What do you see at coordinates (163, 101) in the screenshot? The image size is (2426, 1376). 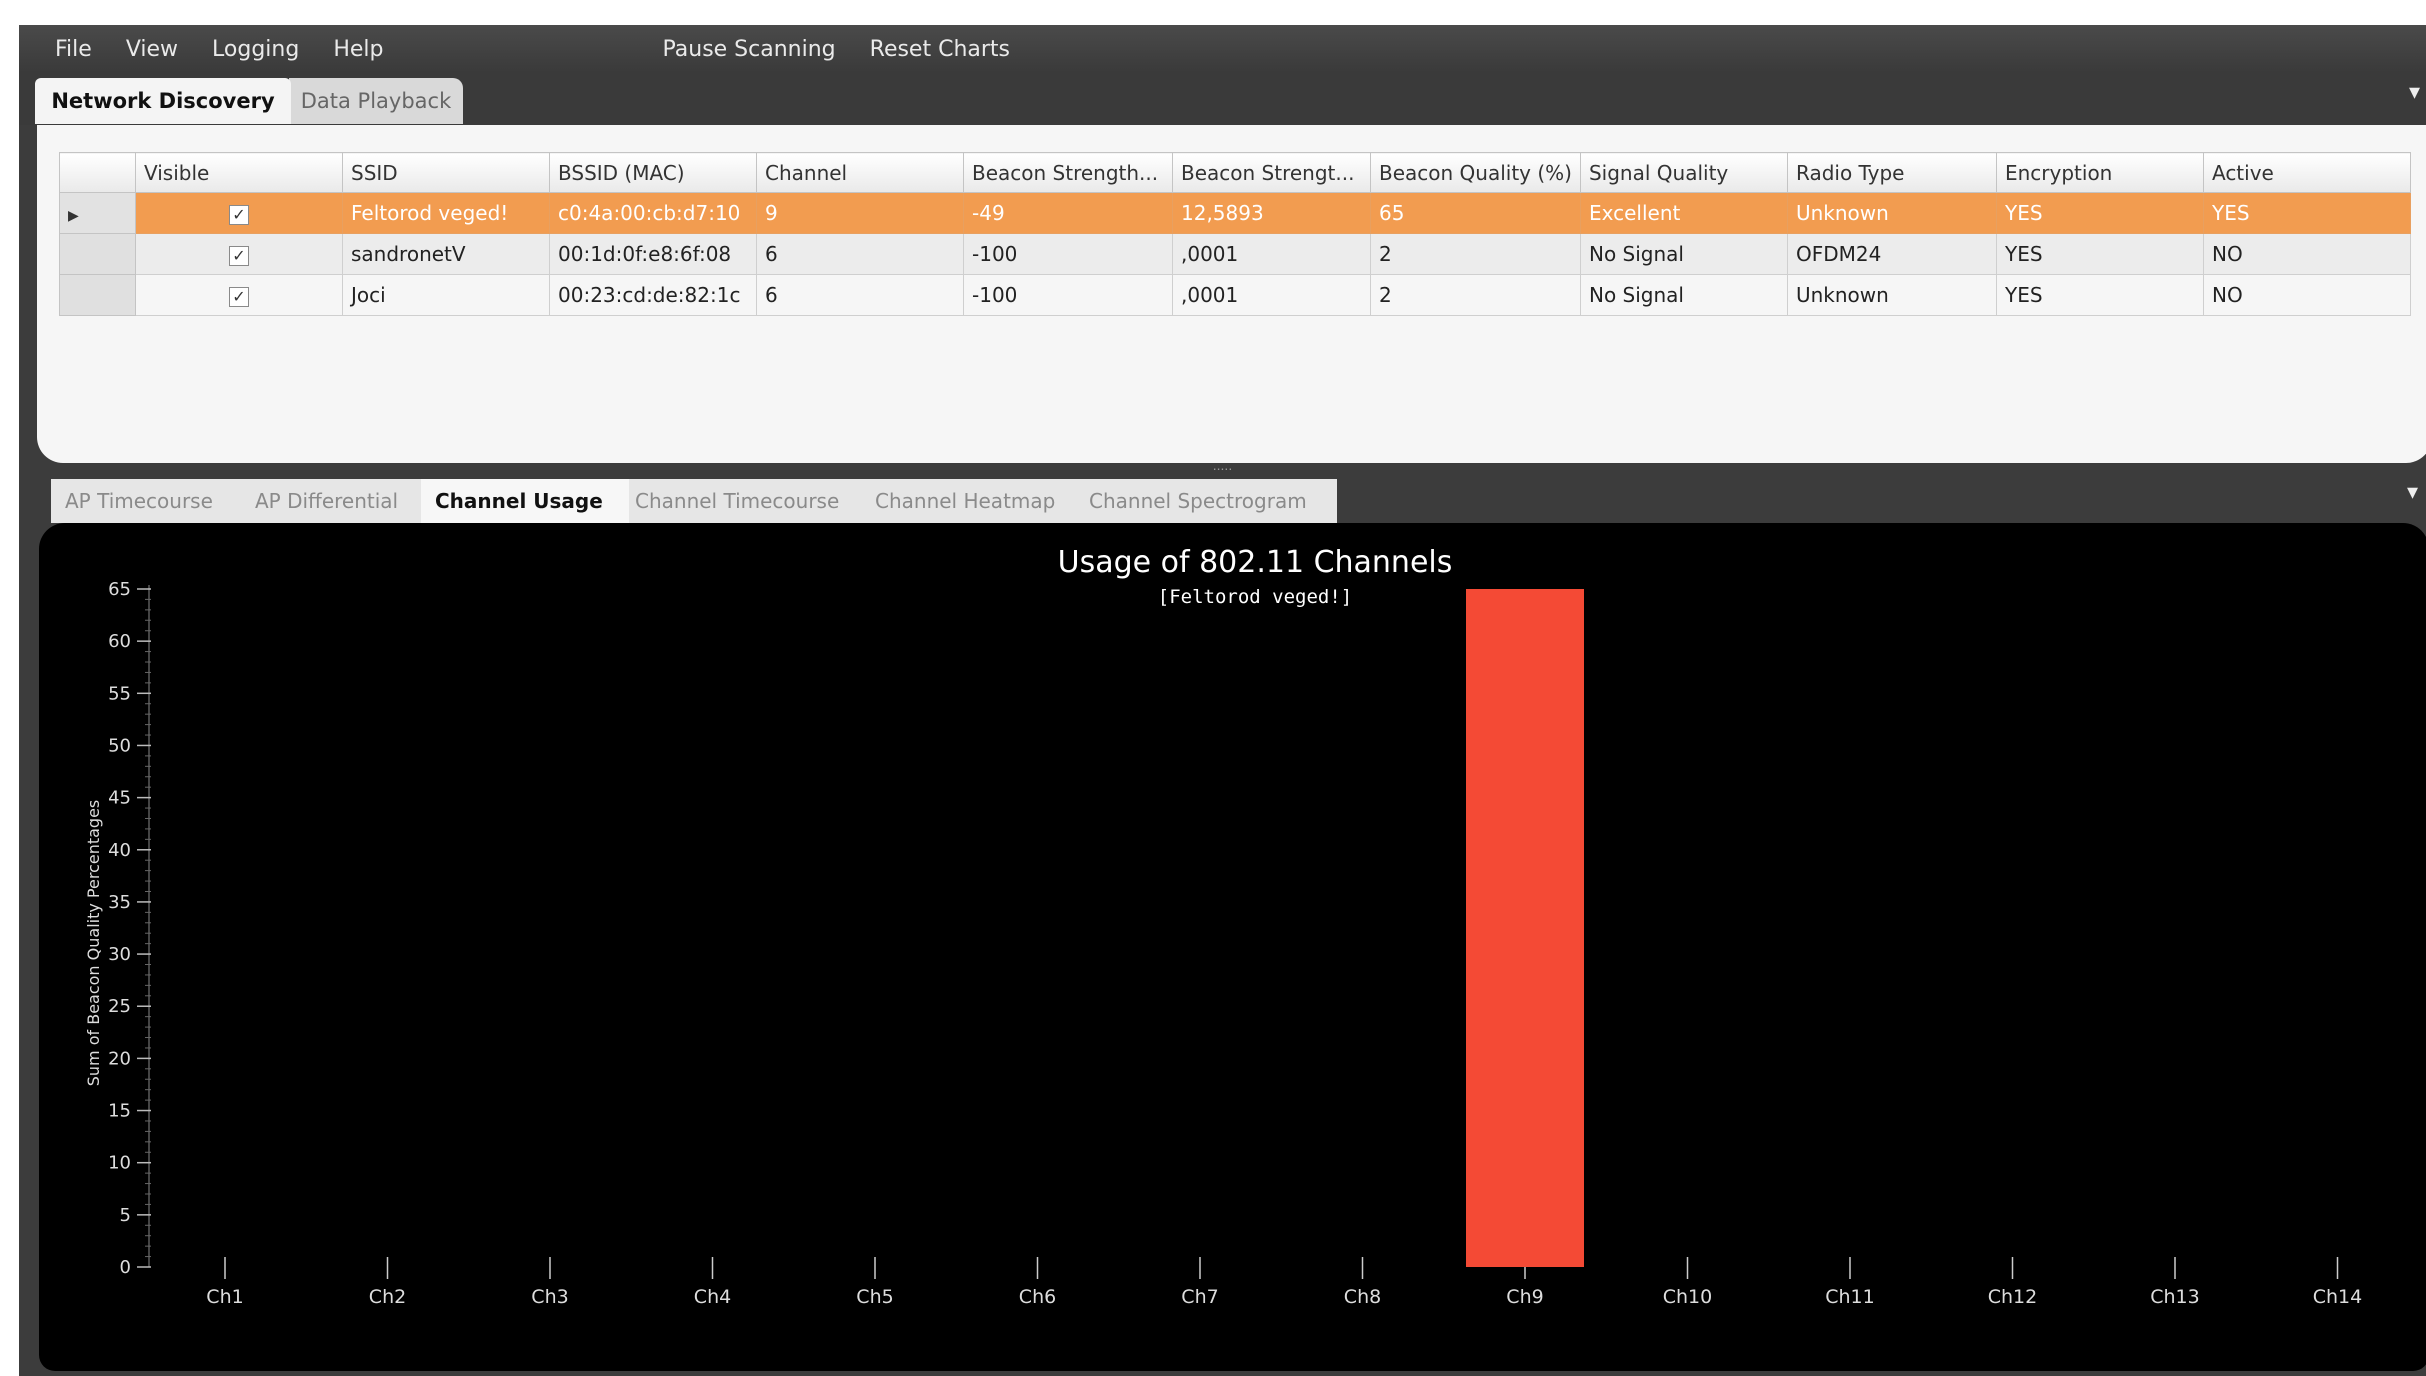 I see `tab-network-discovery: Network Discovery` at bounding box center [163, 101].